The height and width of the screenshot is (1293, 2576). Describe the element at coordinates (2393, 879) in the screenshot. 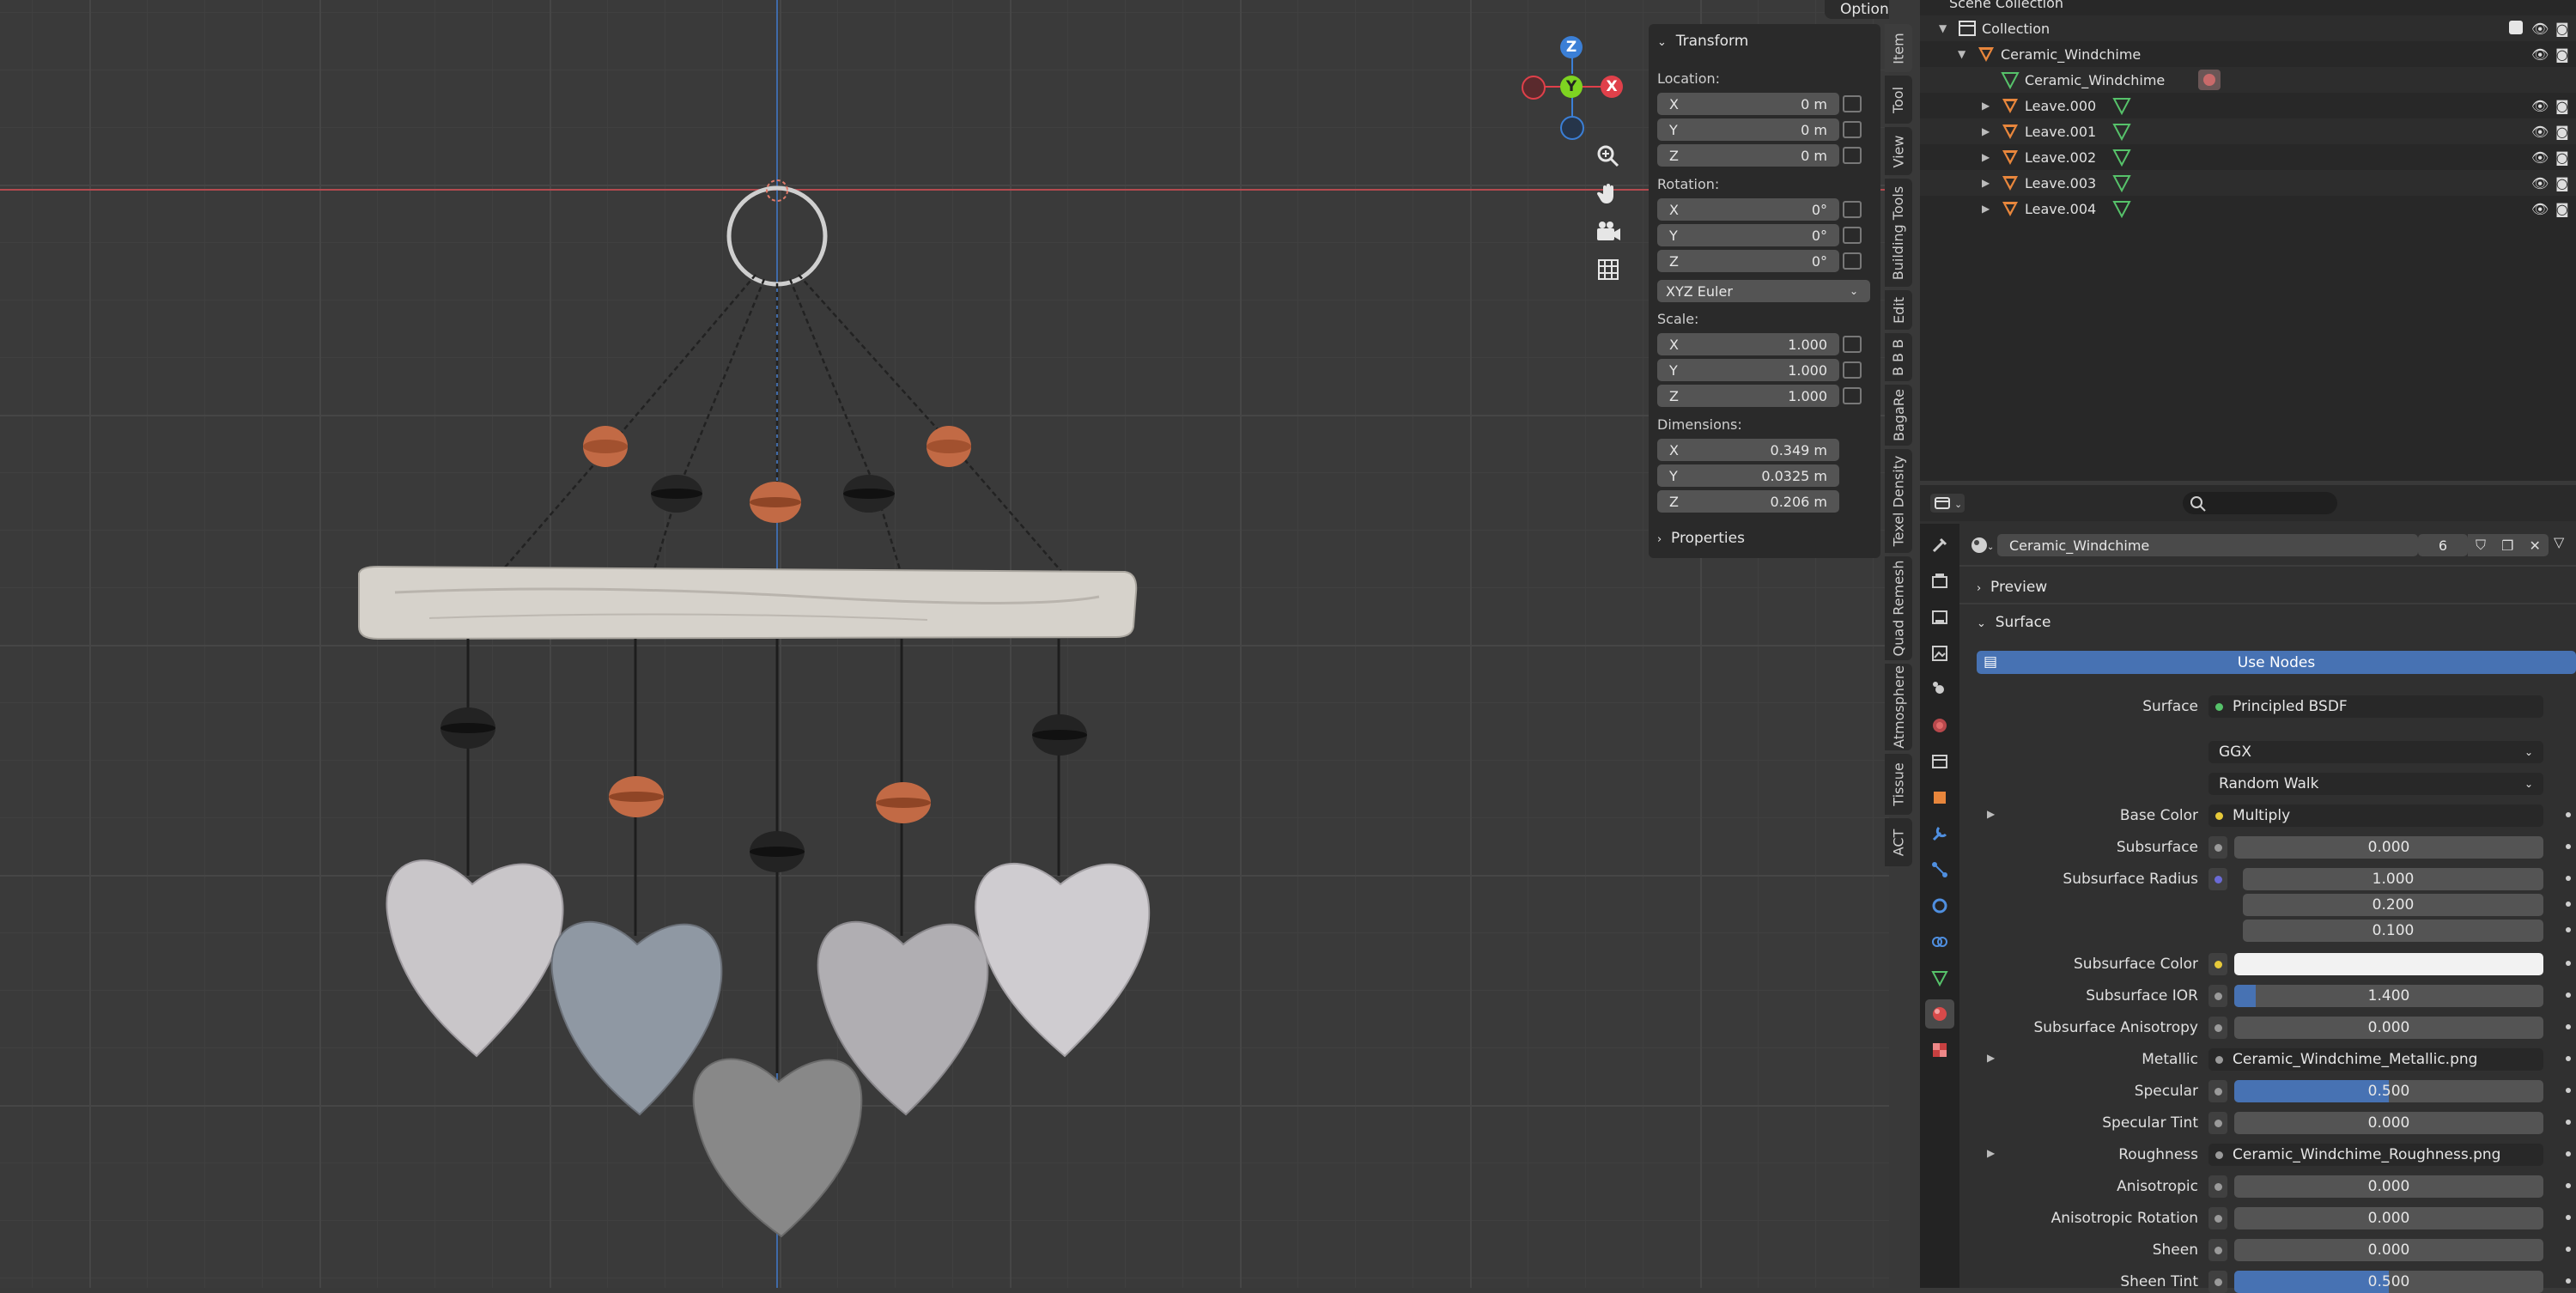

I see `number-field: 1.000` at that location.